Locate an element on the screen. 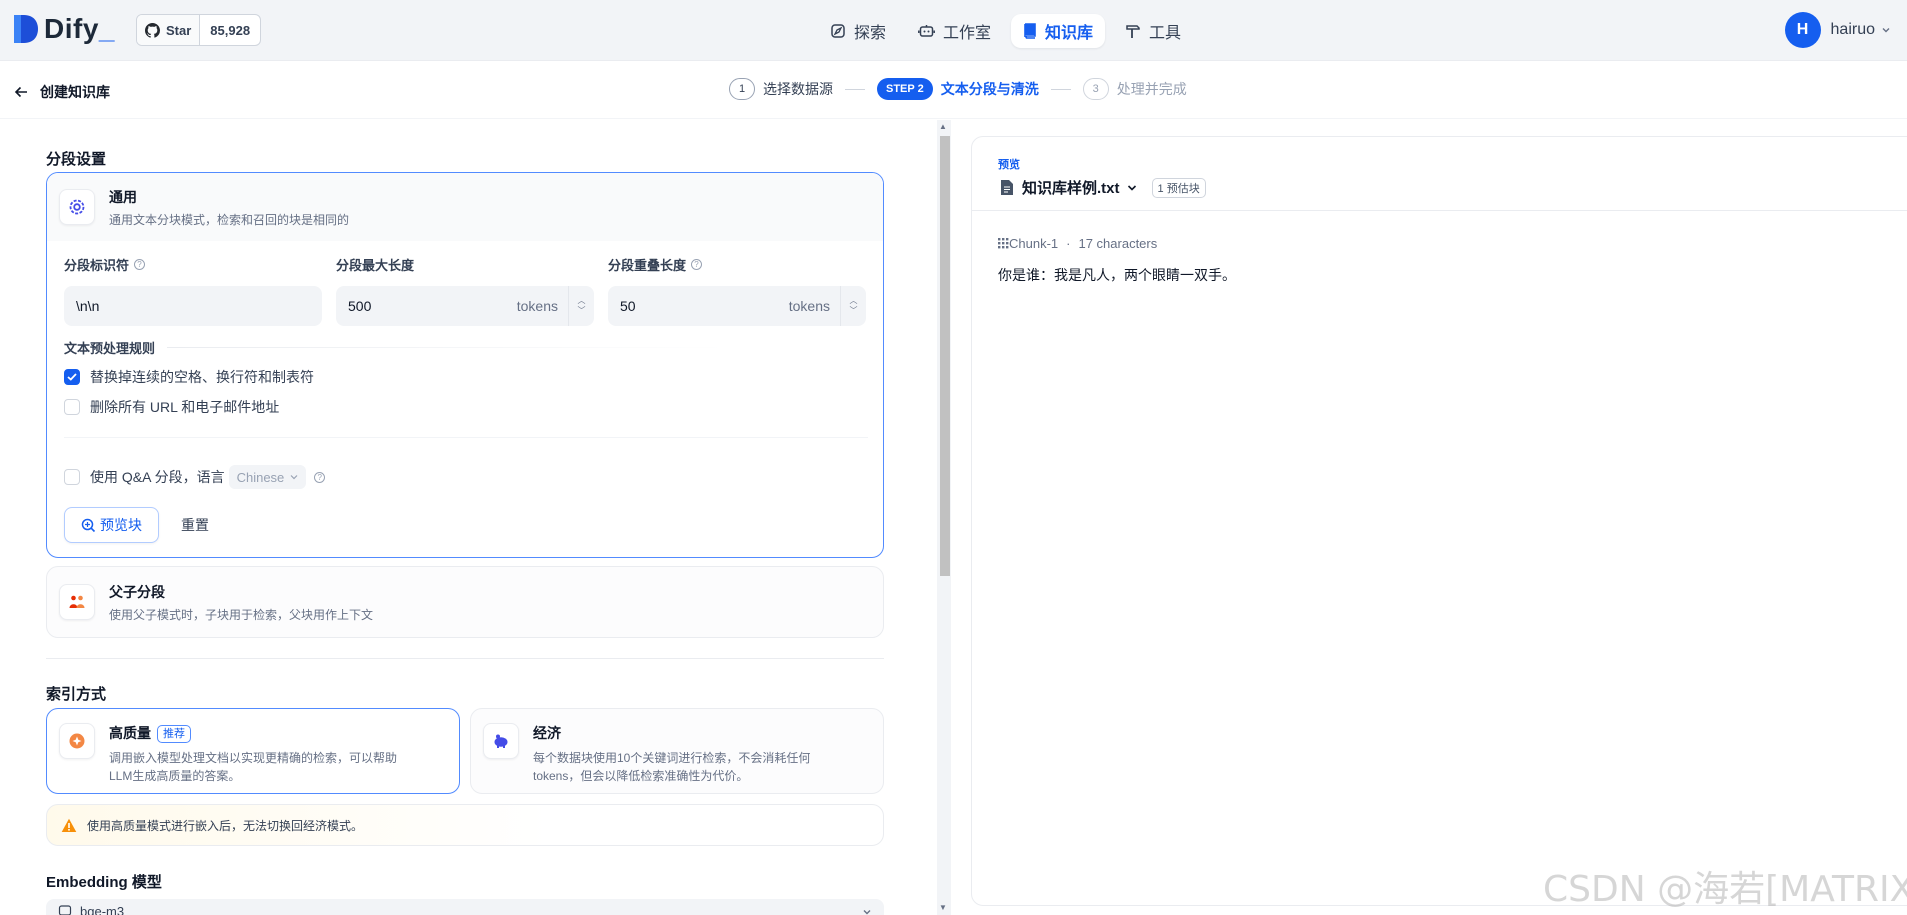 The width and height of the screenshot is (1907, 915). nav-item-studio: 工作室 is located at coordinates (954, 31).